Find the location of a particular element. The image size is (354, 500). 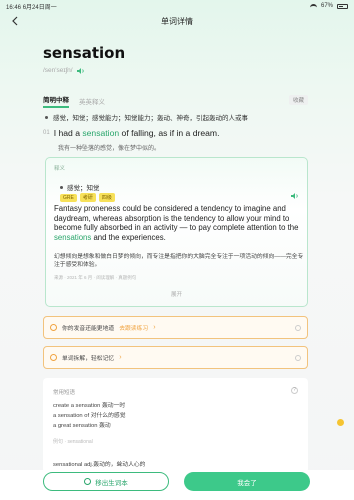

definition-tabs: 简明中释 英英释义 is located at coordinates (74, 101).